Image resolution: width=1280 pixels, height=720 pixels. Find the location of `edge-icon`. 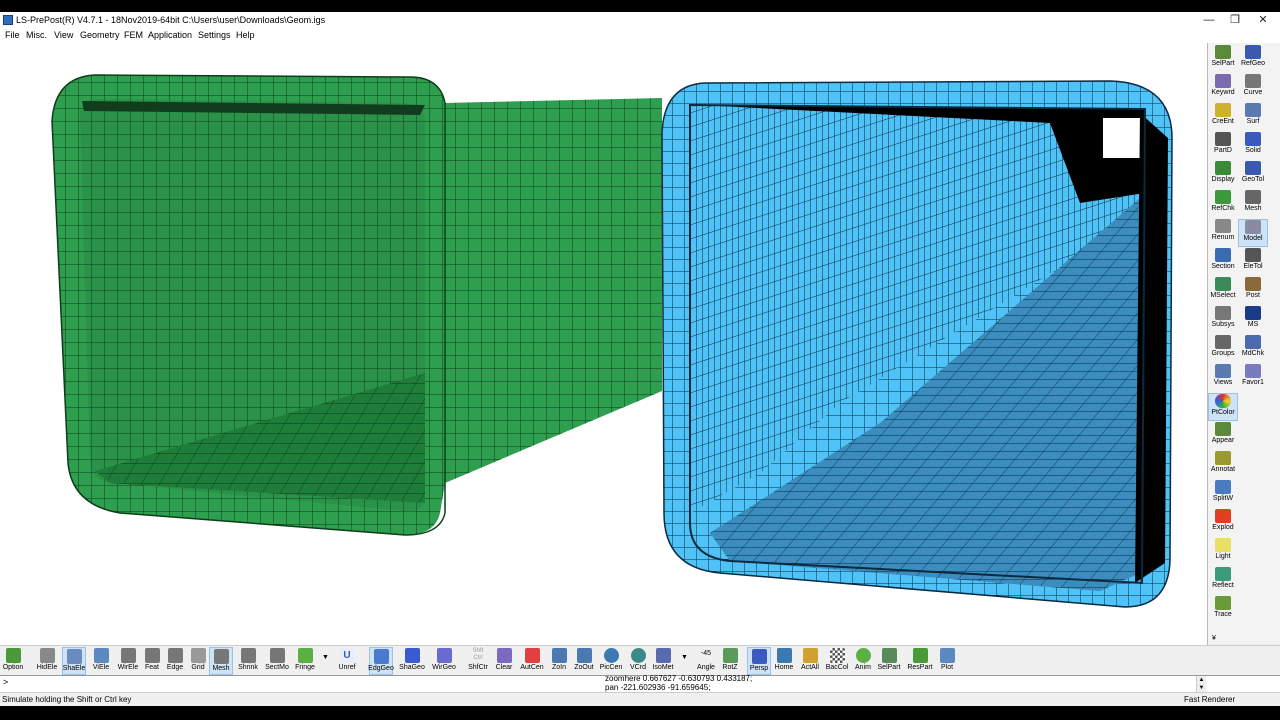

edge-icon is located at coordinates (175, 655).